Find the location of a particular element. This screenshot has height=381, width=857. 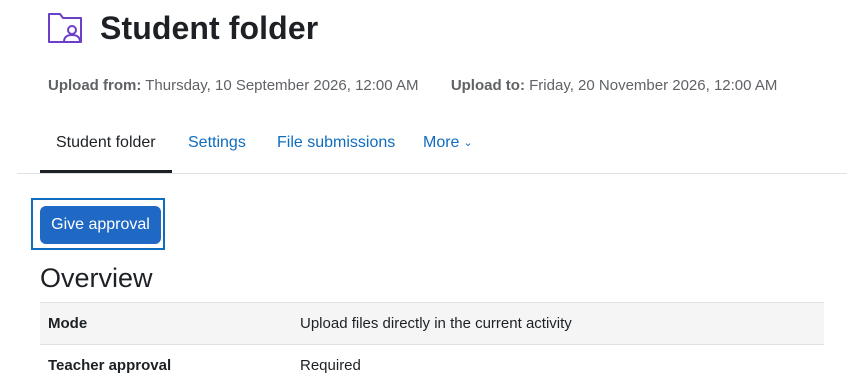

tab-more-label: More is located at coordinates (441, 142).